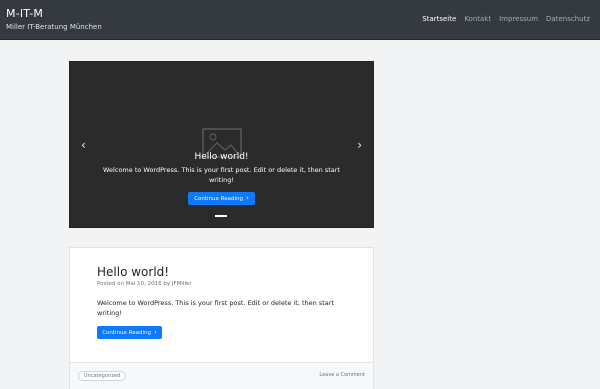  I want to click on slide-continue-reading-button: Continue Reading ›, so click(221, 198).